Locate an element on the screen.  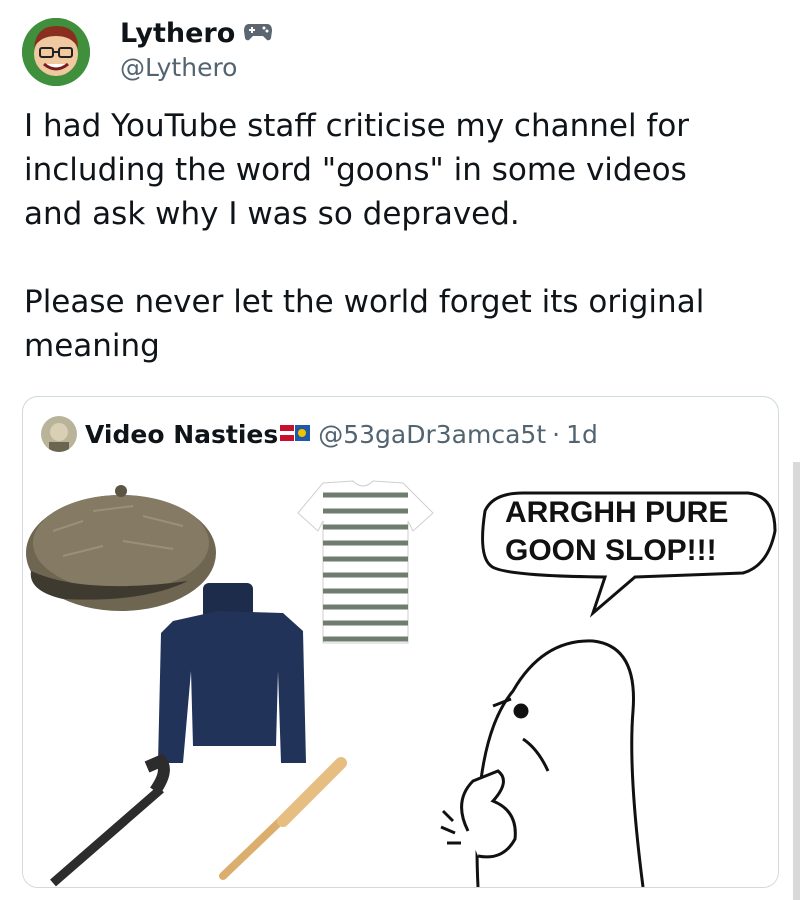
iron-pipe-image is located at coordinates (110, 820).